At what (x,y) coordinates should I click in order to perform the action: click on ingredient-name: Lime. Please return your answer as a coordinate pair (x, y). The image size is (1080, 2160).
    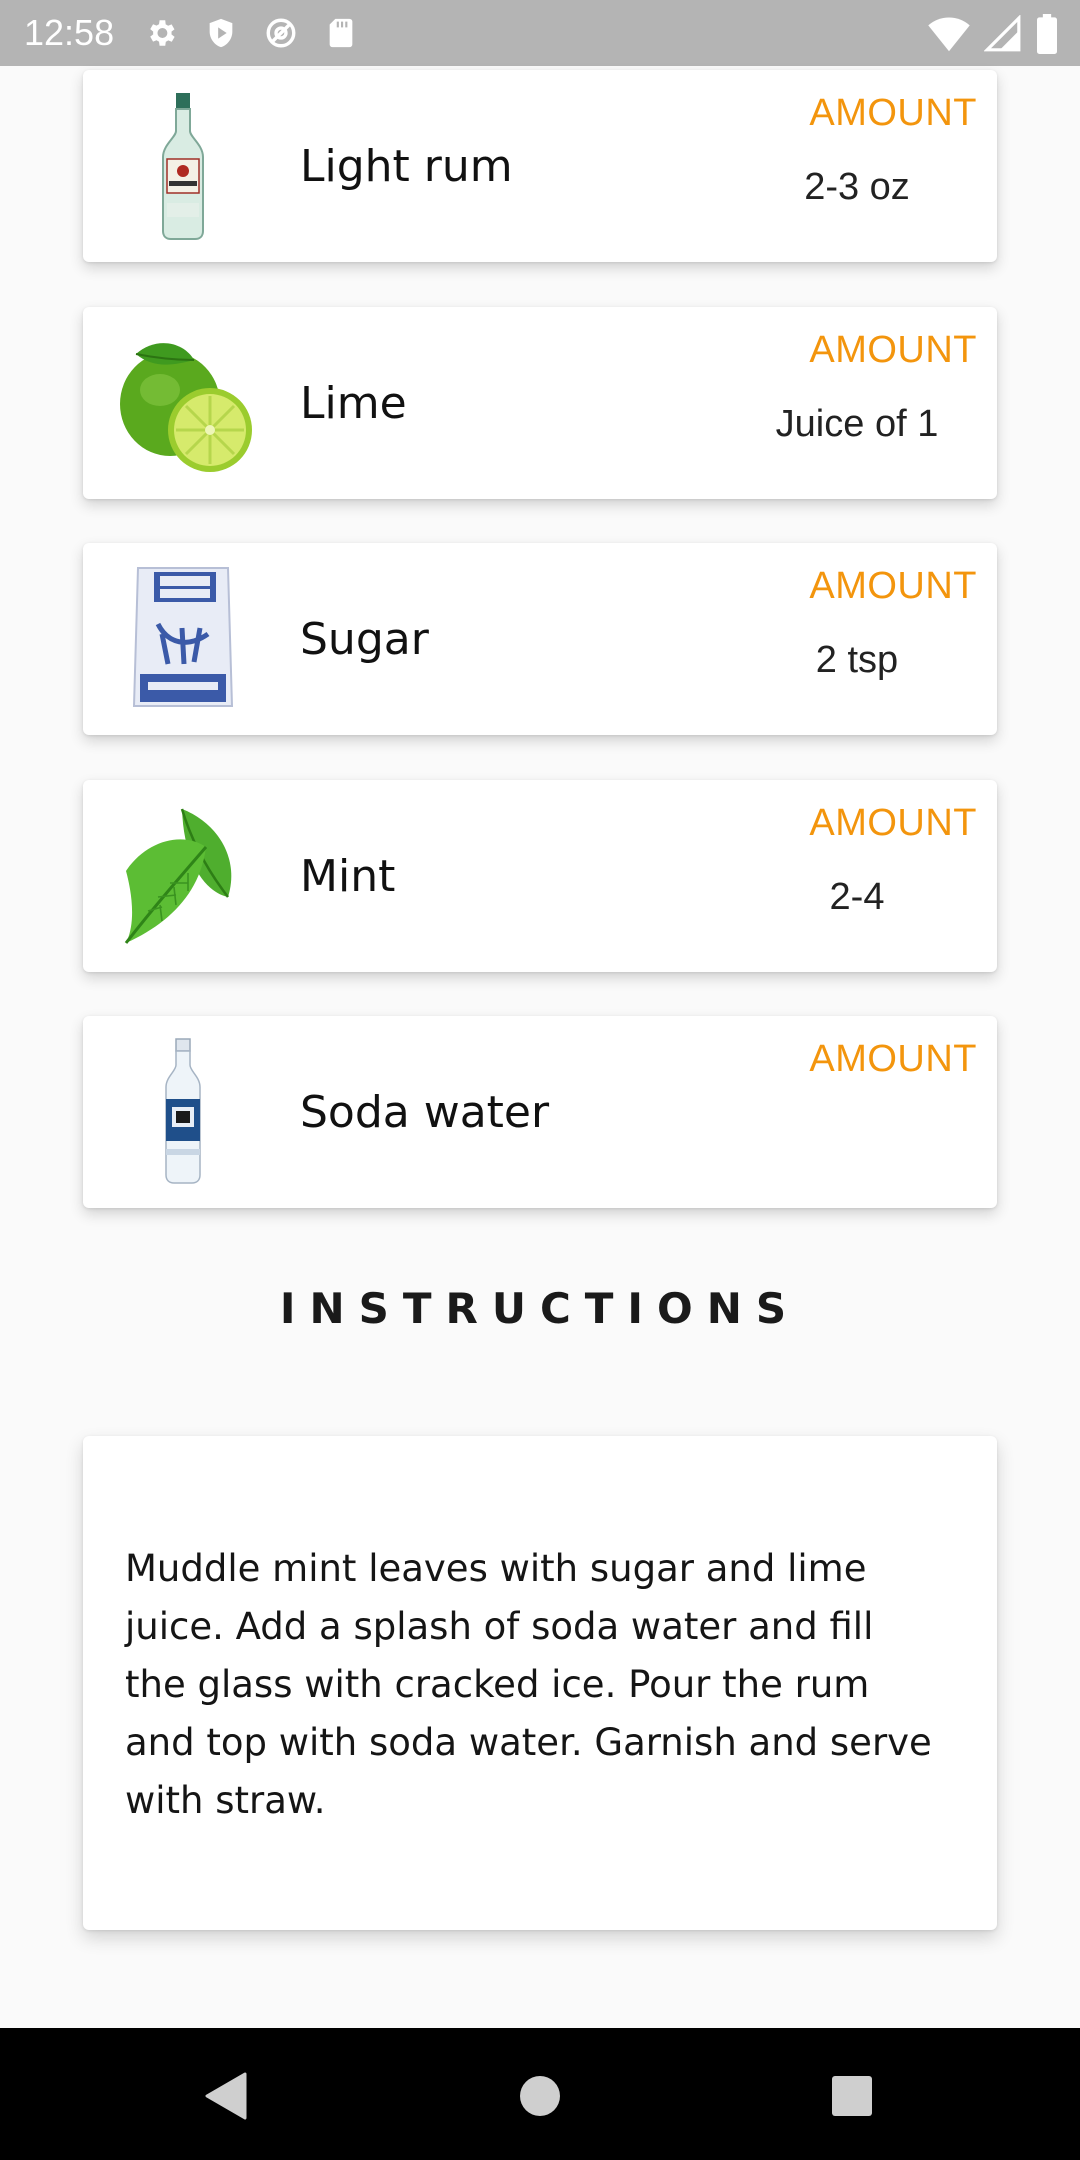
    Looking at the image, I should click on (353, 403).